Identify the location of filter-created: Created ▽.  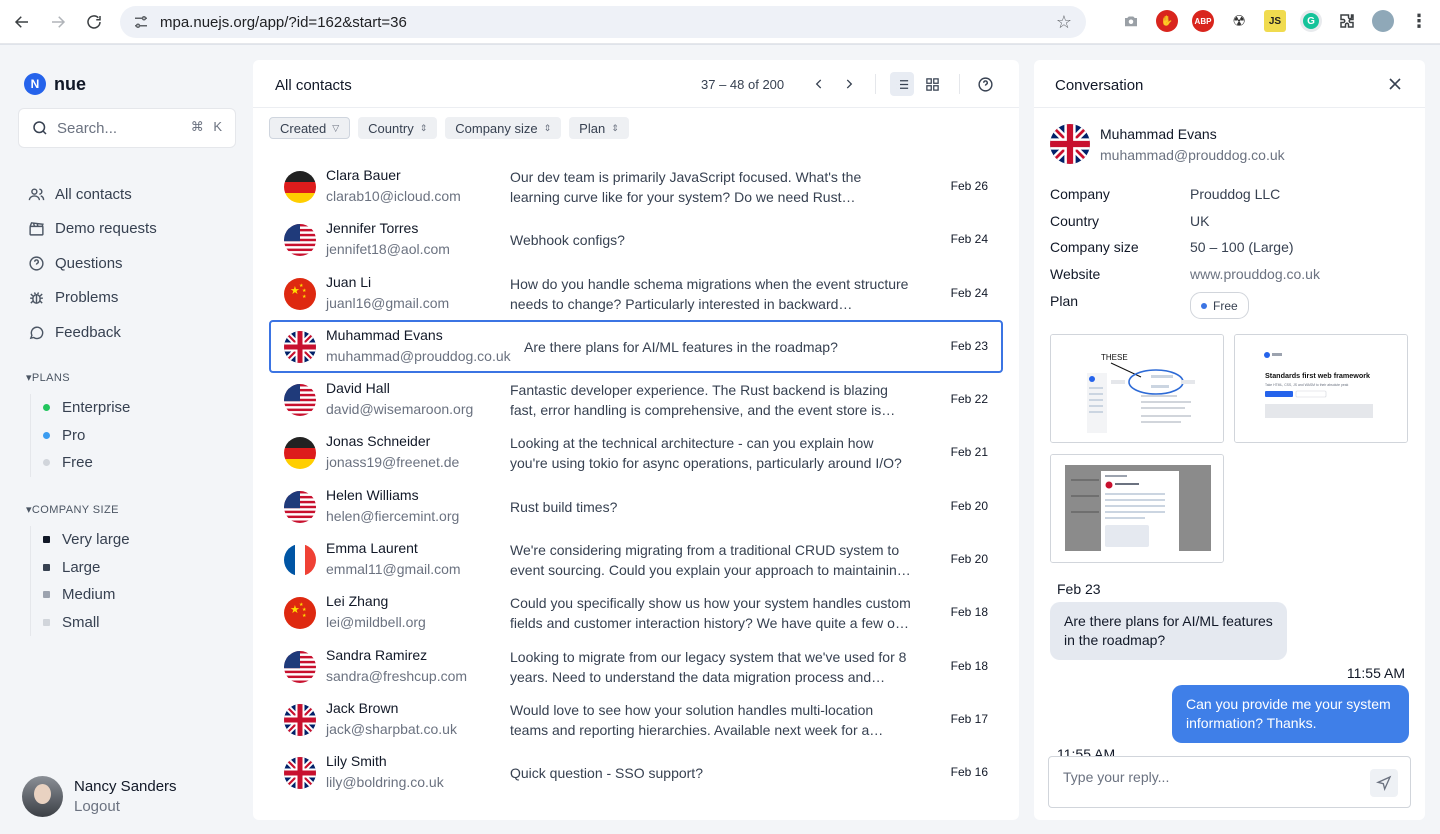
(310, 128).